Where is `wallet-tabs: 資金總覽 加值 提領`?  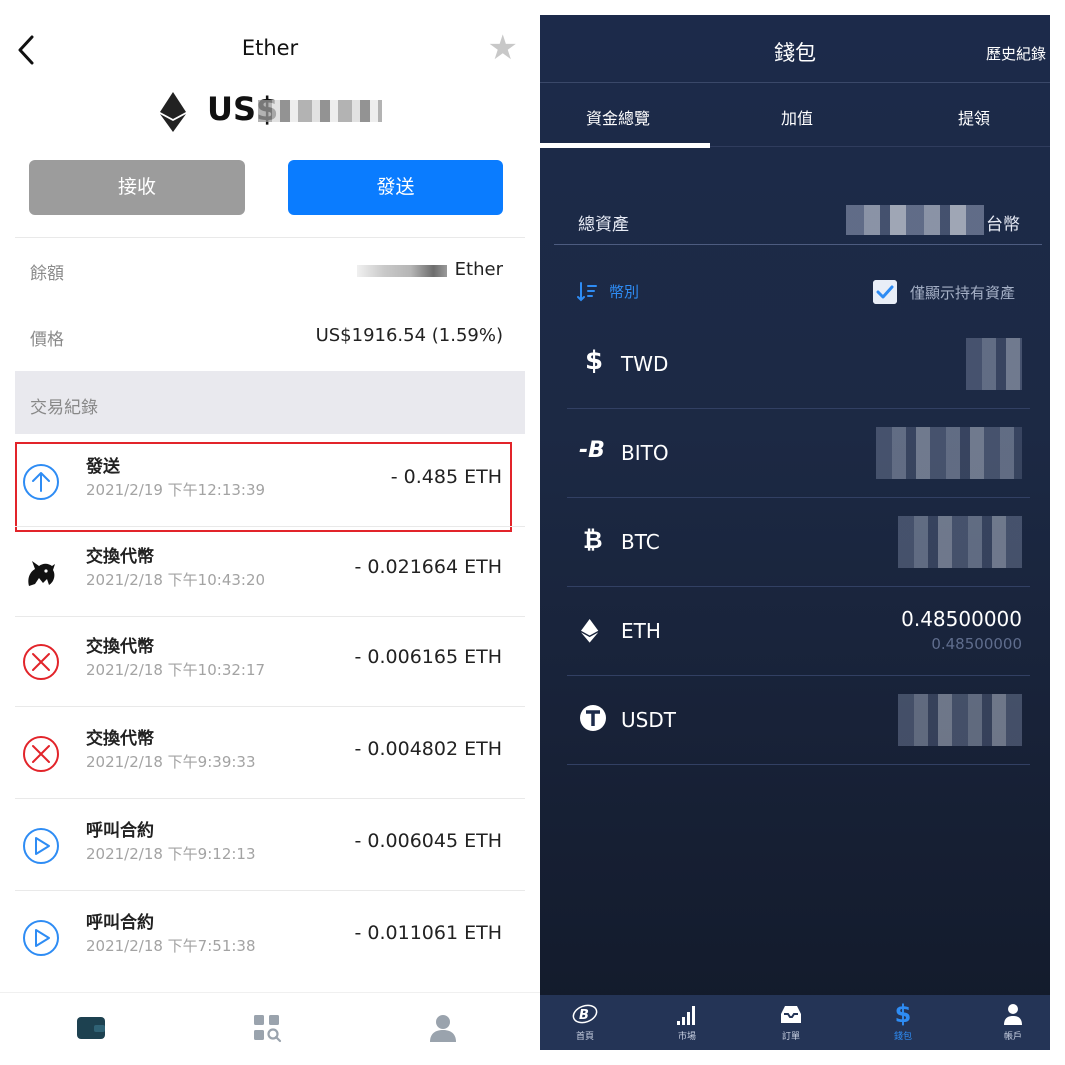 wallet-tabs: 資金總覽 加值 提領 is located at coordinates (795, 115).